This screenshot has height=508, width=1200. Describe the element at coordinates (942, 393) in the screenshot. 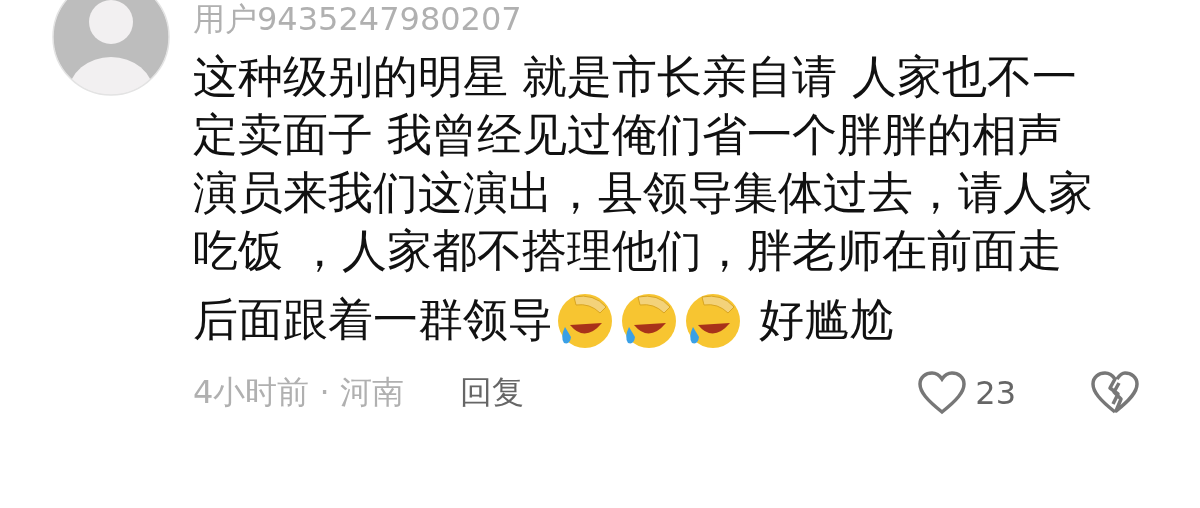

I see `heart-icon` at that location.